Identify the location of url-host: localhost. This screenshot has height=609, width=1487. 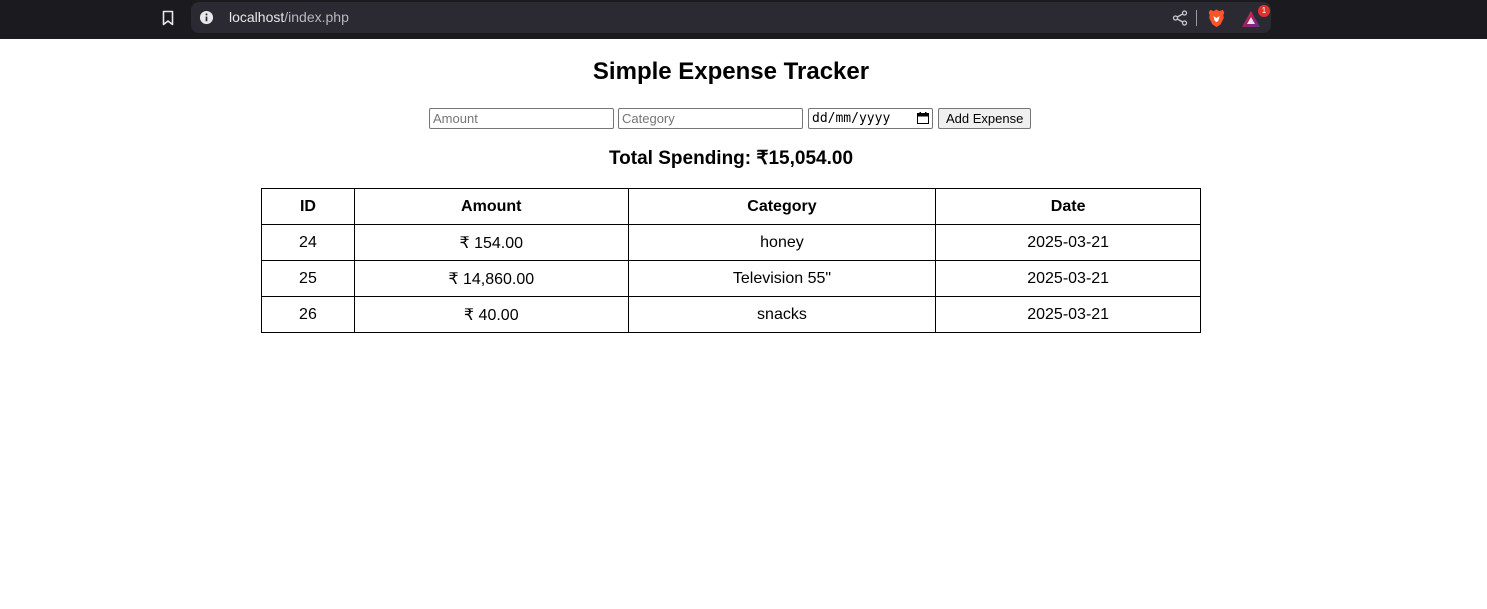
(257, 17).